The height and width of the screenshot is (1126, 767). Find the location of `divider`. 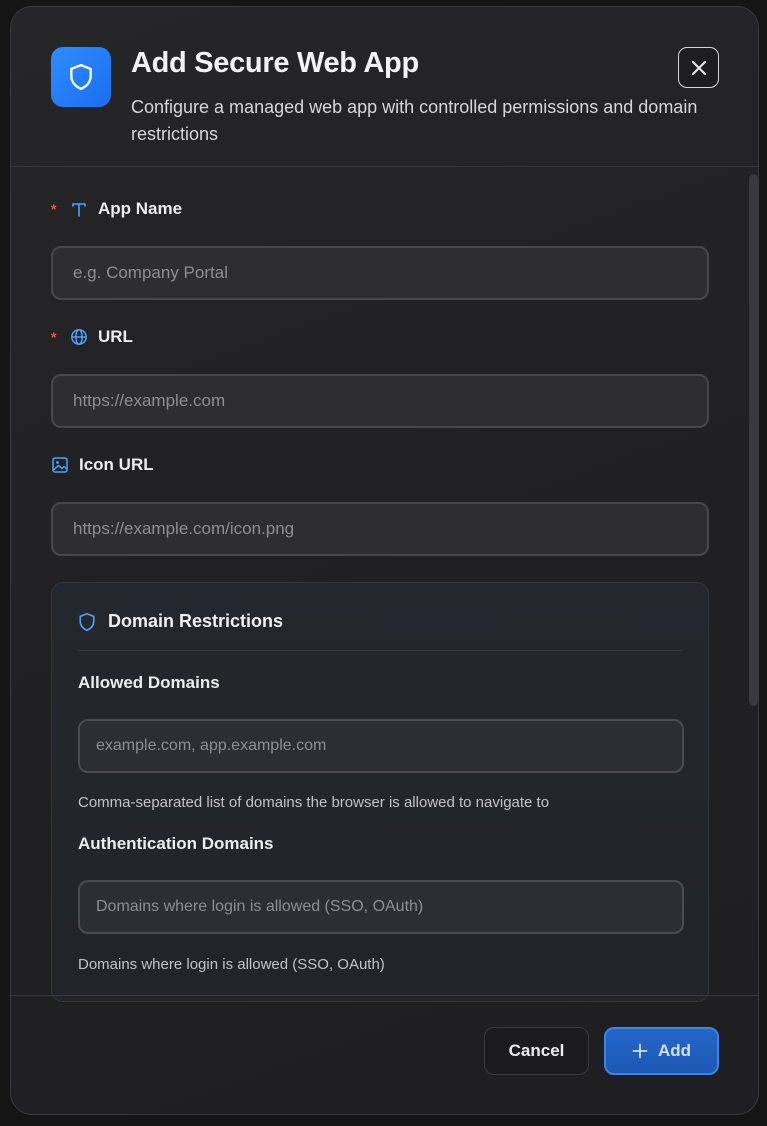

divider is located at coordinates (380, 650).